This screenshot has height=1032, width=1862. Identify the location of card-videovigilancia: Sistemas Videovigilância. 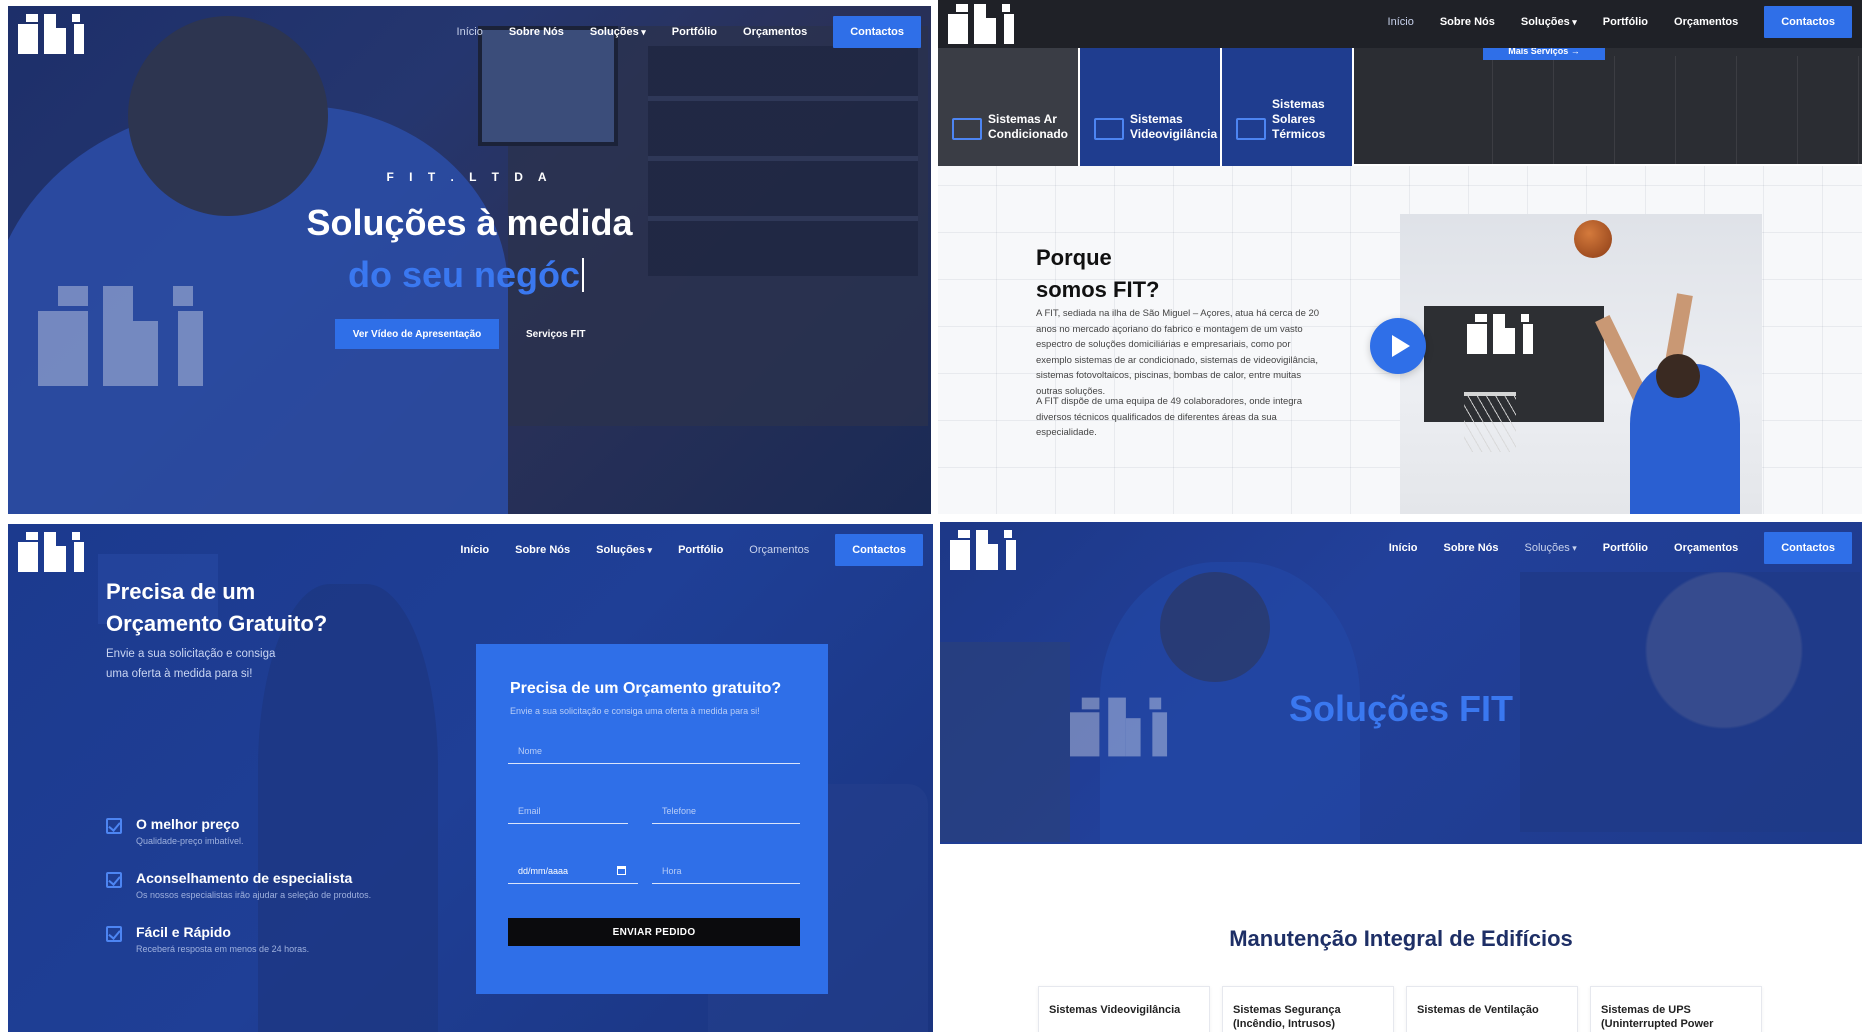
(1151, 107).